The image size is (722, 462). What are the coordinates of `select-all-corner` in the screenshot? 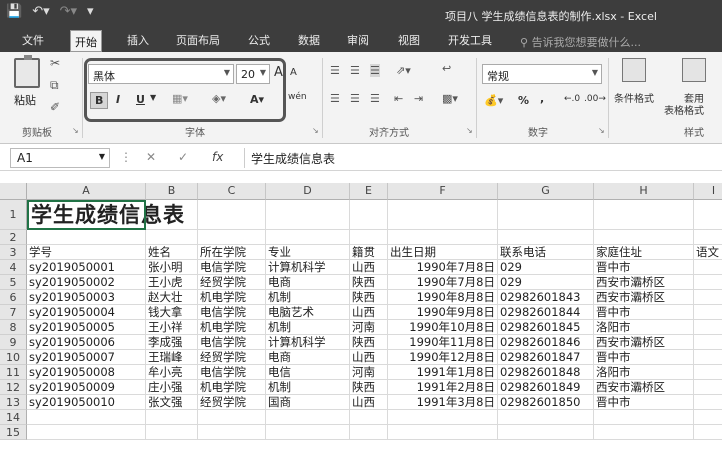 It's located at (13, 191).